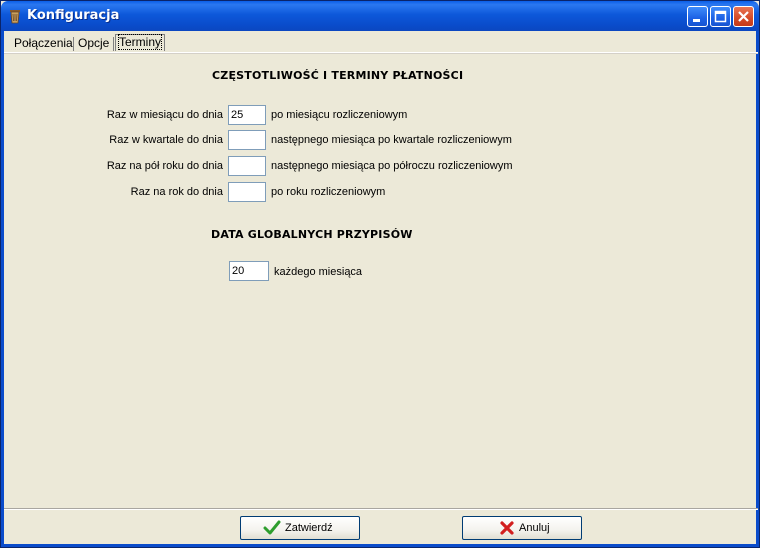 This screenshot has height=548, width=760. I want to click on maximize-button, so click(720, 16).